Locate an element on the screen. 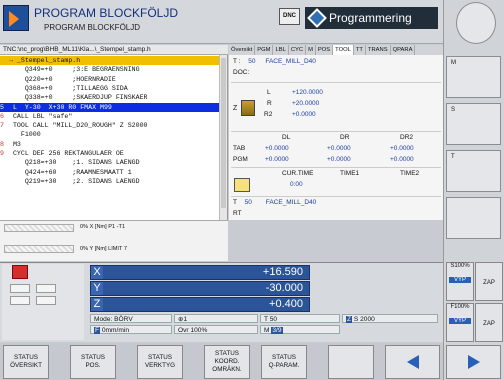 Image resolution: width=504 pixels, height=380 pixels. tool-life-icon is located at coordinates (242, 185).